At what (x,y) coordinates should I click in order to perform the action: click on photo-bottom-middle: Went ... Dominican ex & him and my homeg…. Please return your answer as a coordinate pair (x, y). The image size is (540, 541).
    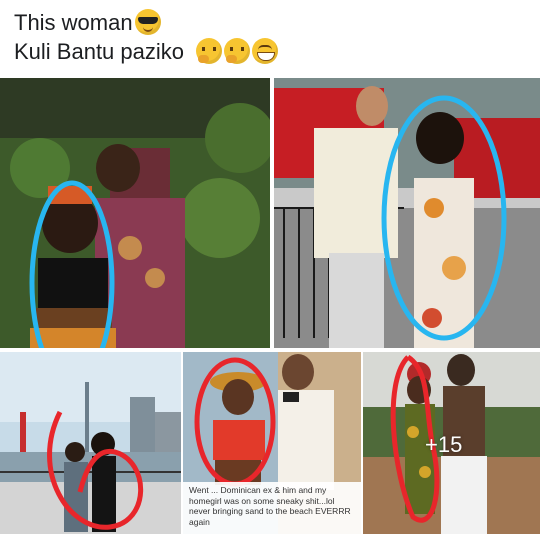
    Looking at the image, I should click on (272, 443).